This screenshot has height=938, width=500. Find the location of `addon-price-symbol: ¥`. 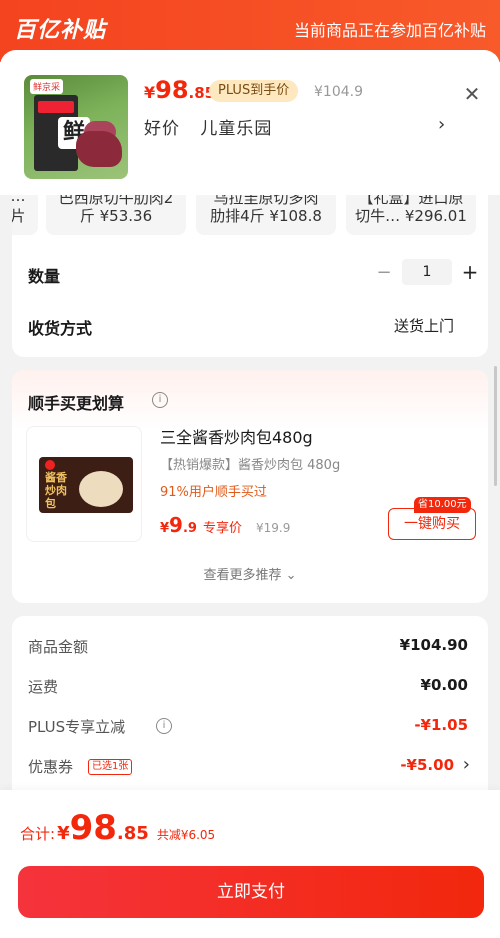

addon-price-symbol: ¥ is located at coordinates (165, 528).